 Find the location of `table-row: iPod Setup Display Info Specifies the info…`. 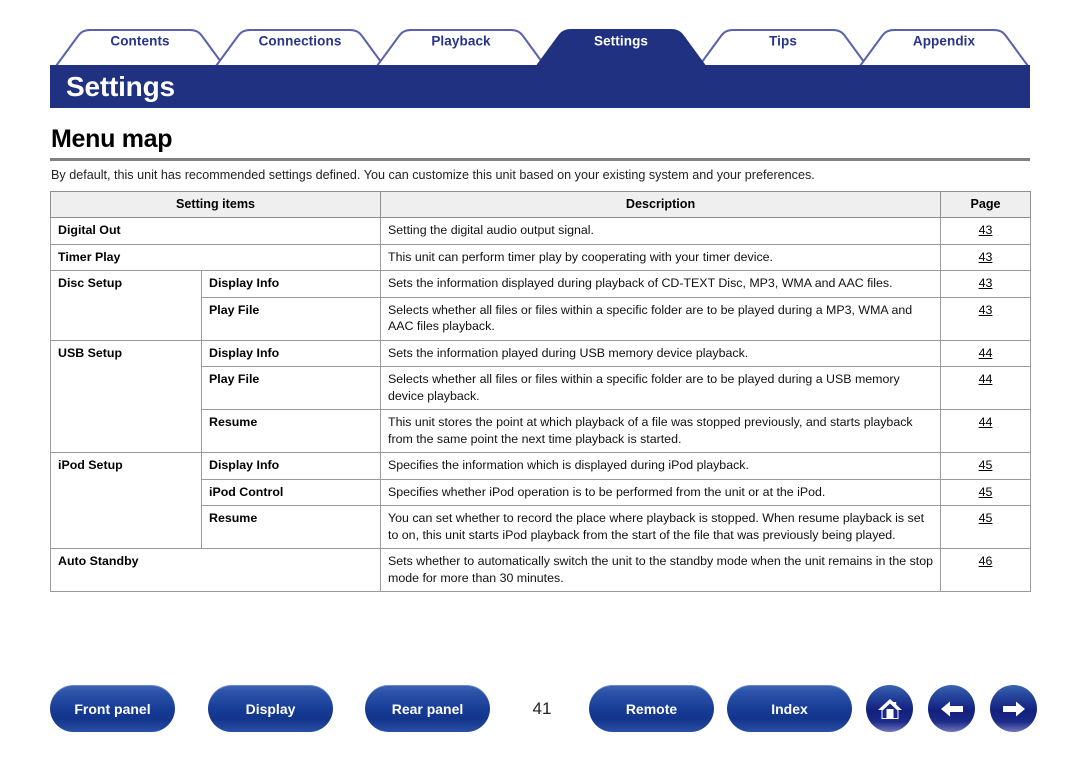

table-row: iPod Setup Display Info Specifies the info… is located at coordinates (541, 500).